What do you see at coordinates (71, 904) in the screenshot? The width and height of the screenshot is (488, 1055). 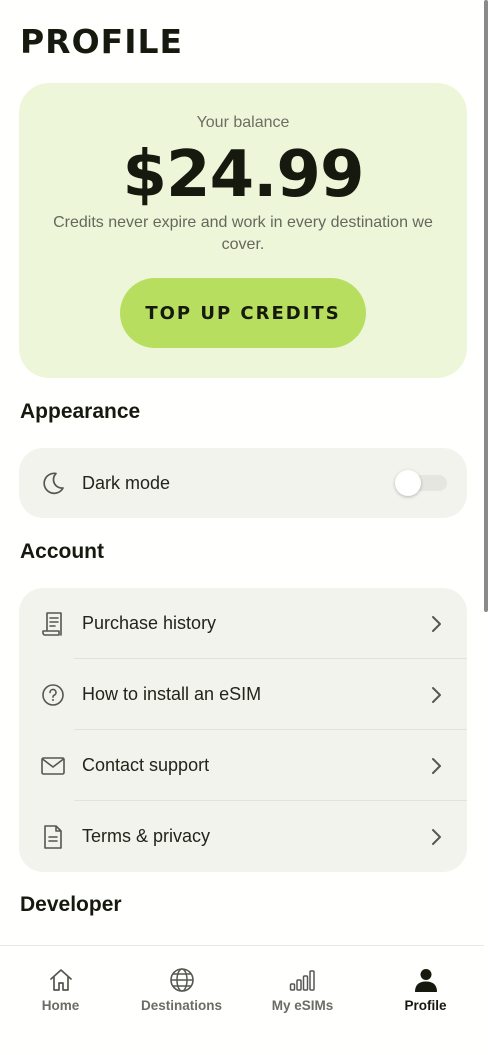 I see `developer-section-title: Developer` at bounding box center [71, 904].